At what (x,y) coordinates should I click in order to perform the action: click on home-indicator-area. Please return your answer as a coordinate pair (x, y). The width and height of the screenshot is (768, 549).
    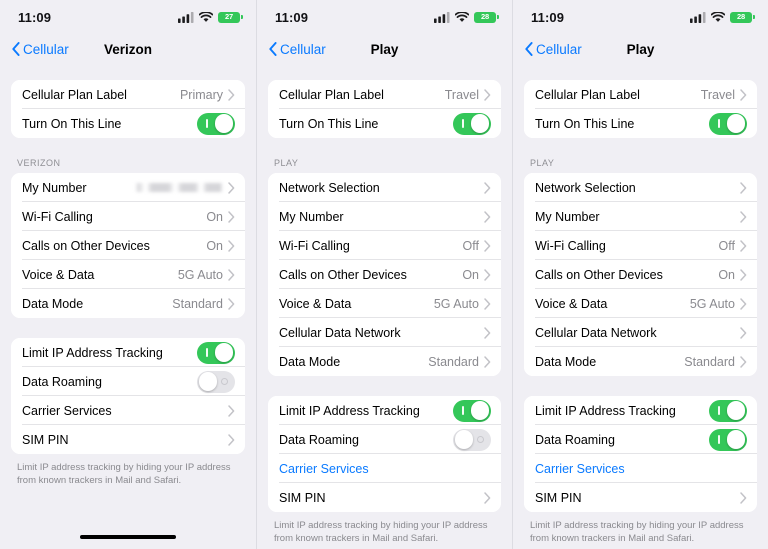
    Looking at the image, I should click on (128, 540).